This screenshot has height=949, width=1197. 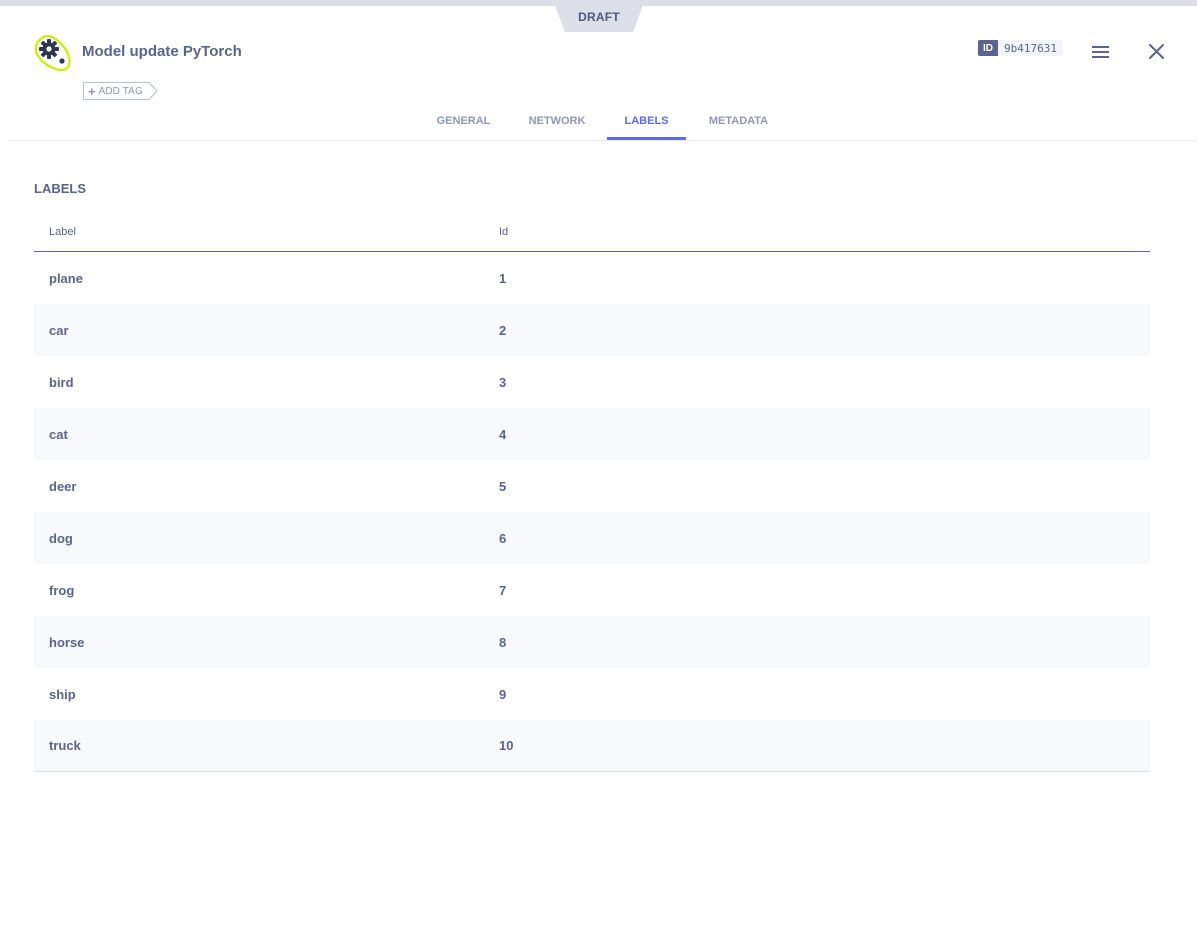 I want to click on column-header-id: Id, so click(x=824, y=232).